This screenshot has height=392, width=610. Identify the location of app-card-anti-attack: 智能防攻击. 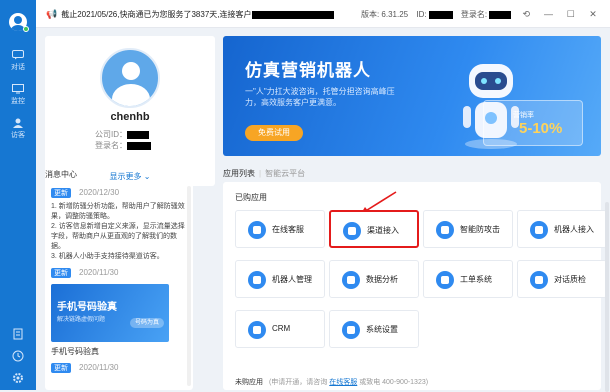
(468, 229).